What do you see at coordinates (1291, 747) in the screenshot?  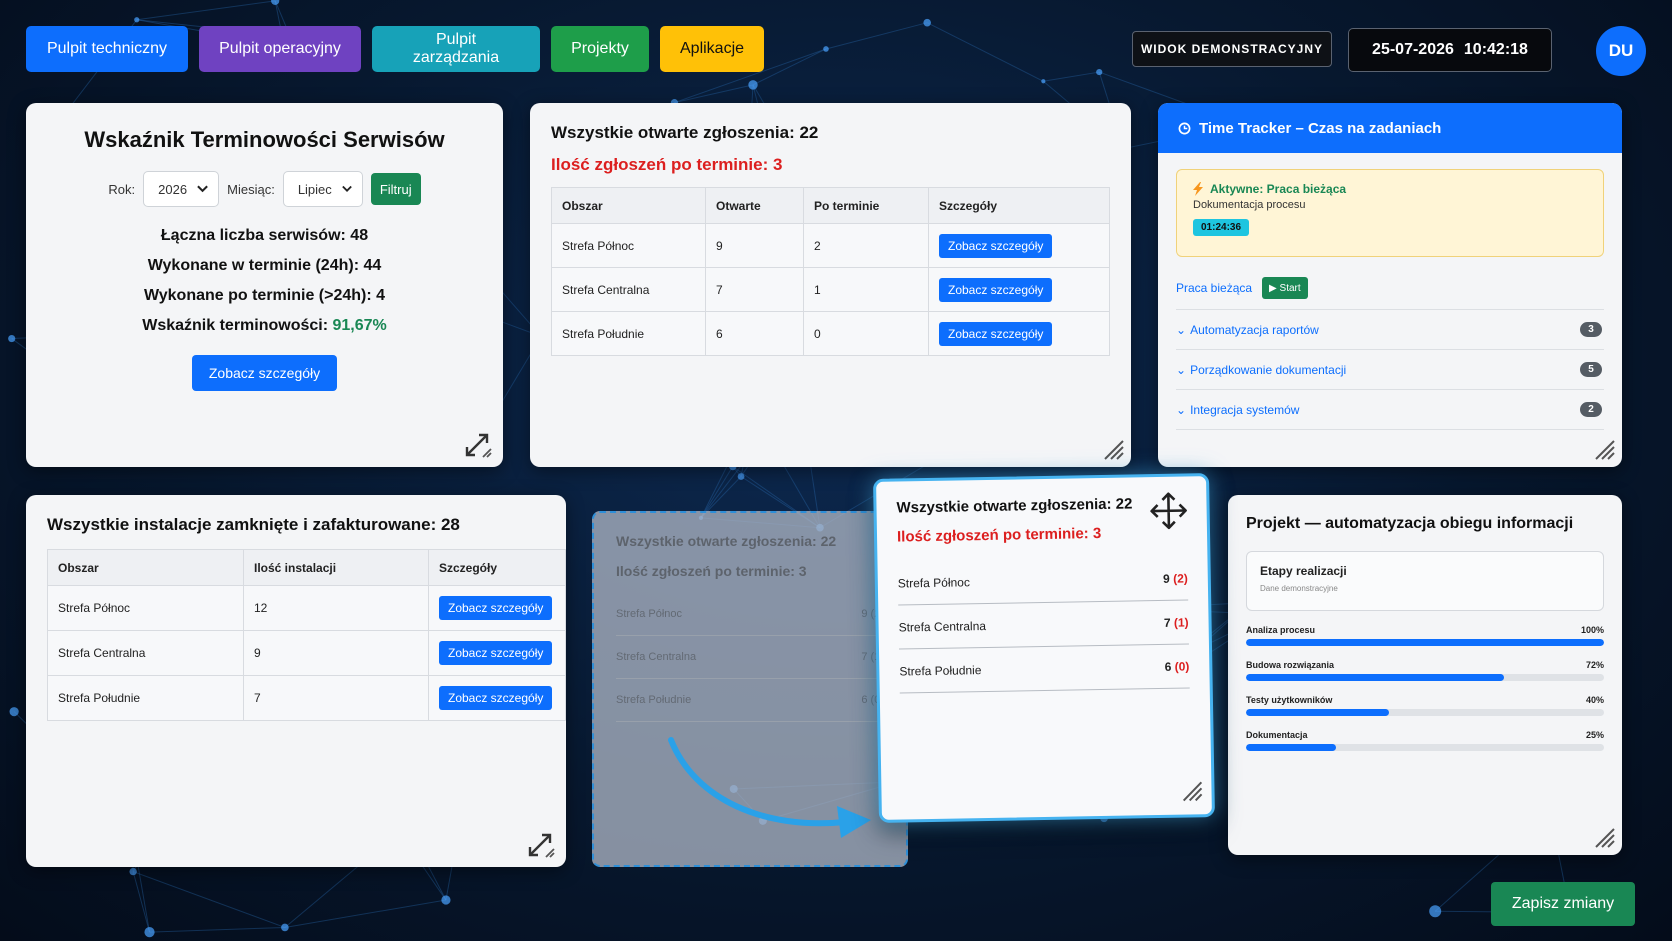 I see `progress-bar-fill` at bounding box center [1291, 747].